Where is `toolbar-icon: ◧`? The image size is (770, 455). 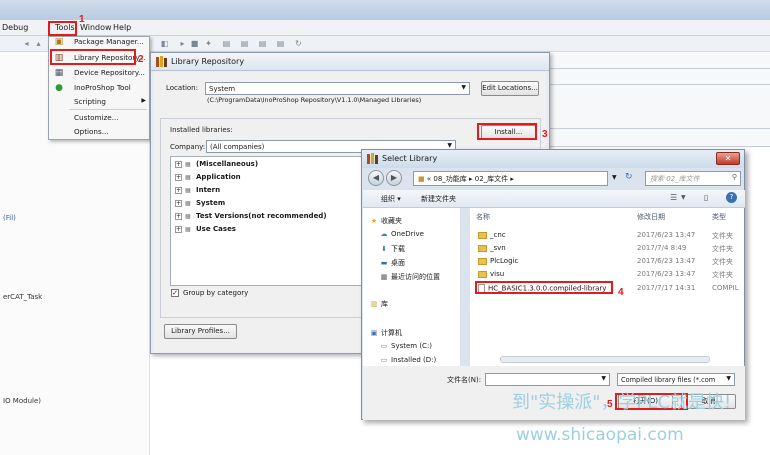
toolbar-icon: ◧ is located at coordinates (164, 43).